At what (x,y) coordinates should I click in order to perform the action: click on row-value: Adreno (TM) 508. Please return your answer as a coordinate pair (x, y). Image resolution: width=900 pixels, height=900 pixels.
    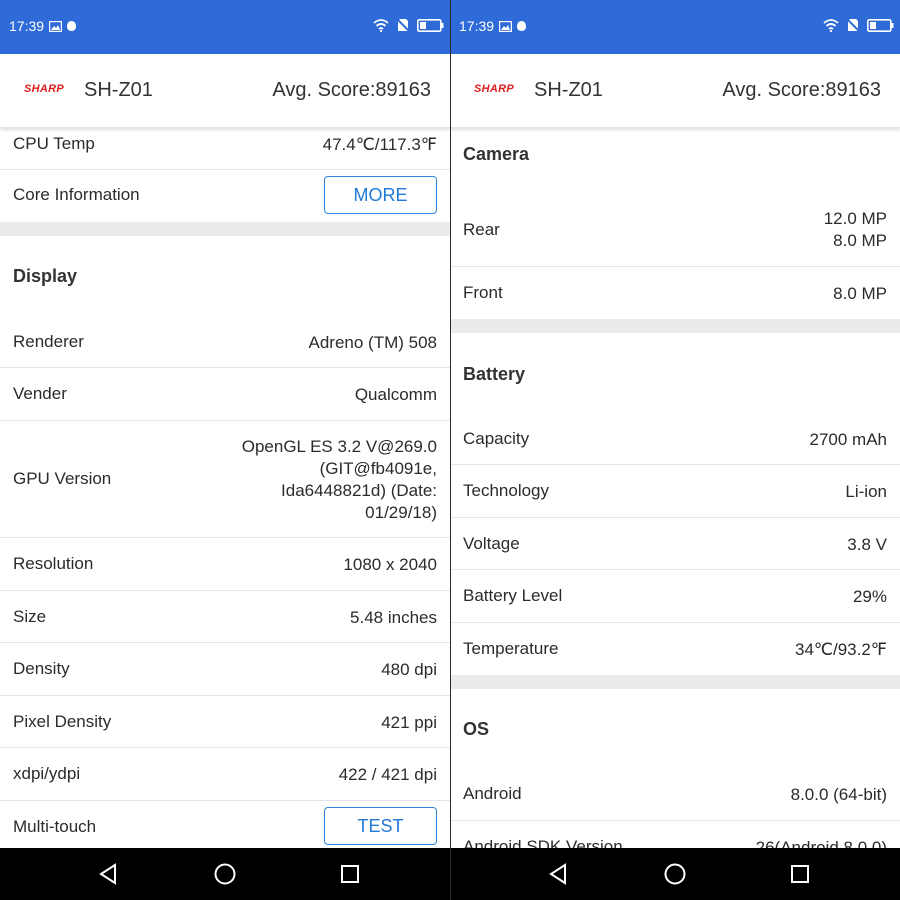
    Looking at the image, I should click on (373, 342).